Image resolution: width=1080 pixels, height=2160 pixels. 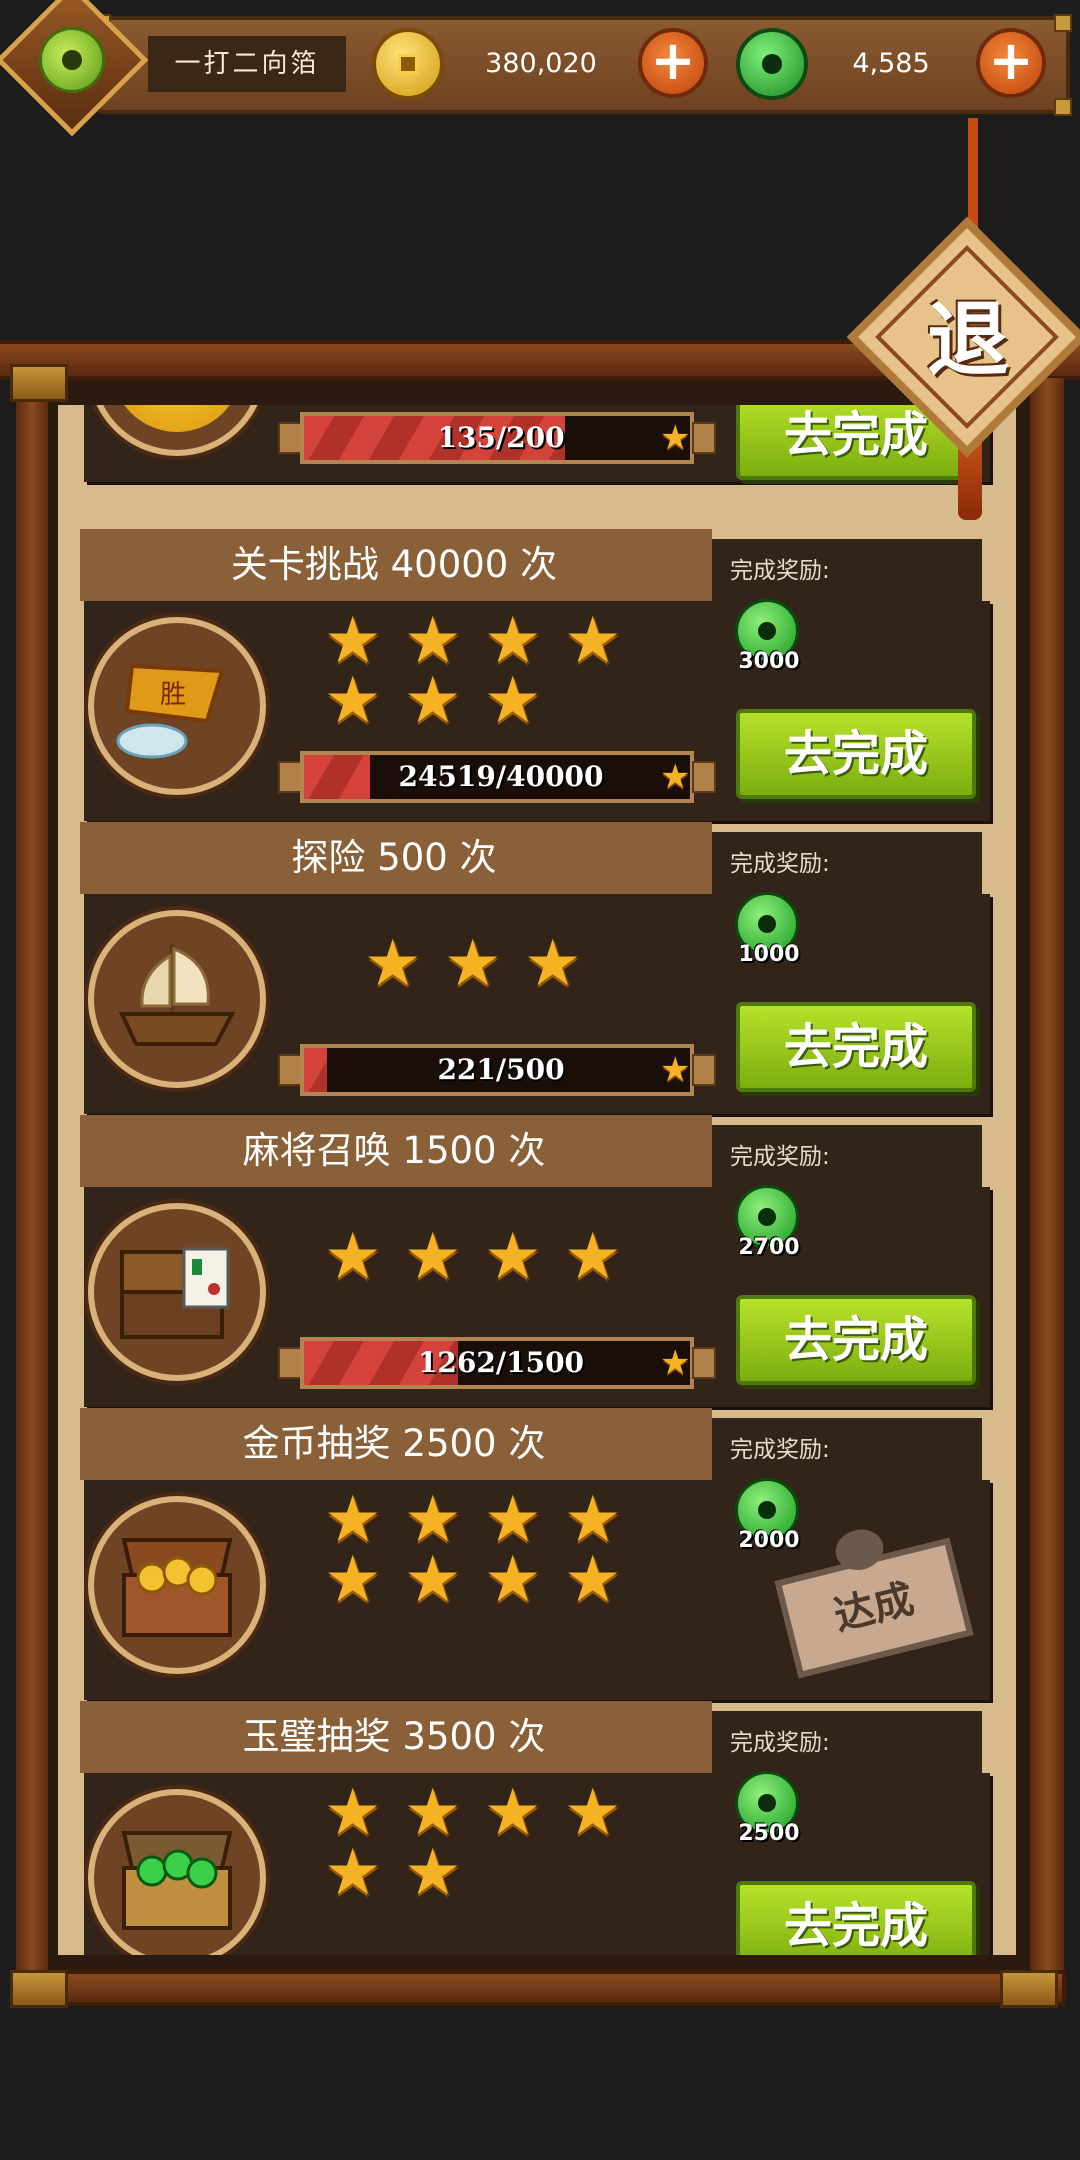 I want to click on task-title: 麻将召唤 1500 次, so click(x=394, y=1150).